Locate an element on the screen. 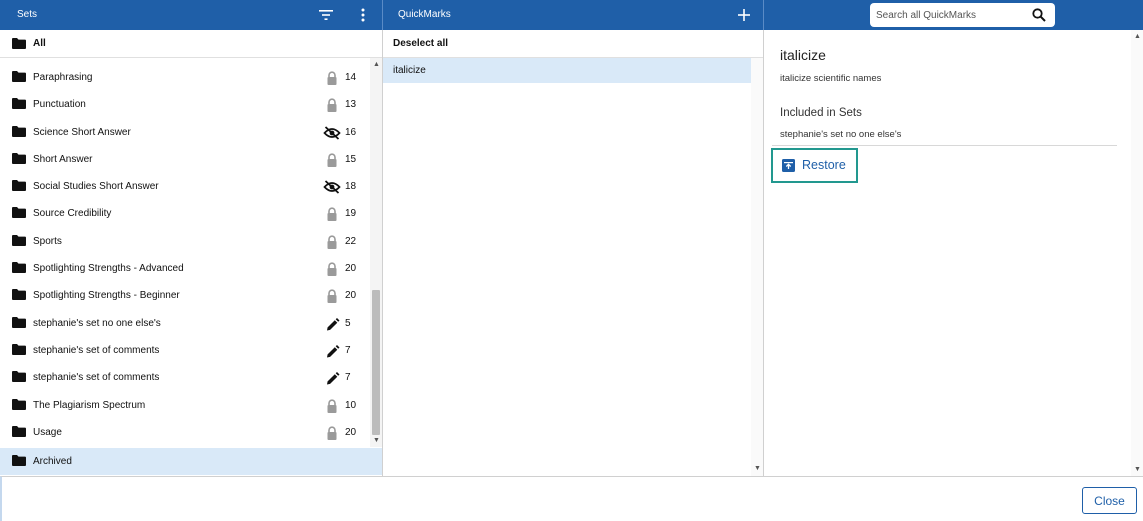  set-label: The Plagiarism Spectrum is located at coordinates (89, 405).